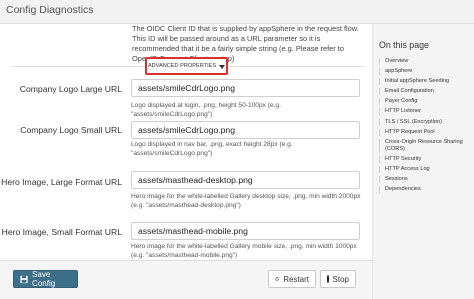 This screenshot has height=299, width=474. What do you see at coordinates (61, 232) in the screenshot?
I see `hero-image-small-label: Hero Image, Small Format URL` at bounding box center [61, 232].